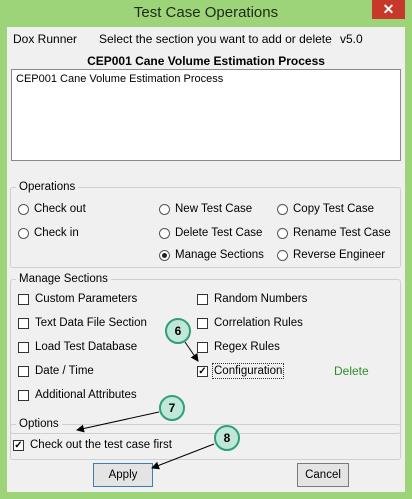 The width and height of the screenshot is (412, 499). Describe the element at coordinates (247, 347) in the screenshot. I see `checkbox-label: Regex Rules` at that location.